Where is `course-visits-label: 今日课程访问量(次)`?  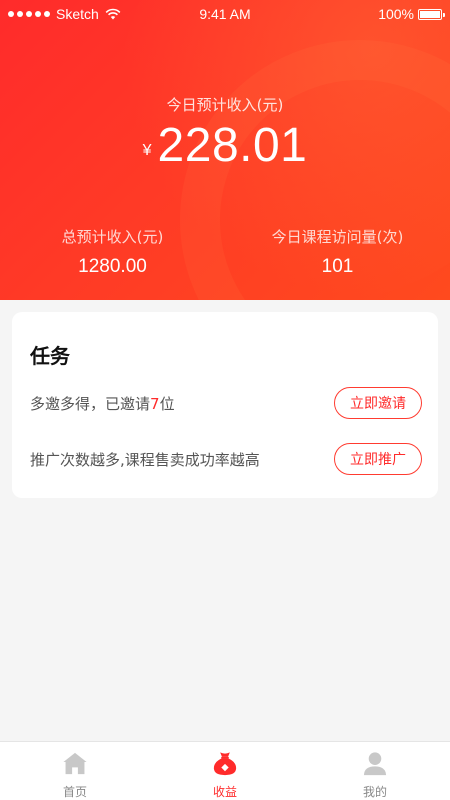
course-visits-label: 今日课程访问量(次) is located at coordinates (337, 237).